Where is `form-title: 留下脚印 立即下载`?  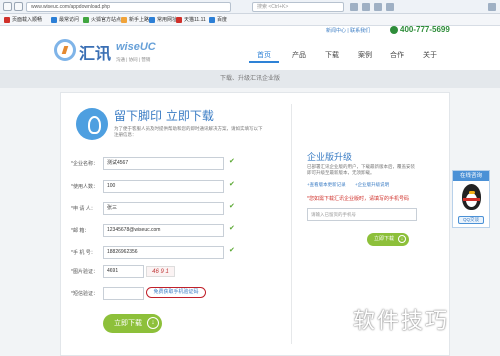 form-title: 留下脚印 立即下载 is located at coordinates (164, 116).